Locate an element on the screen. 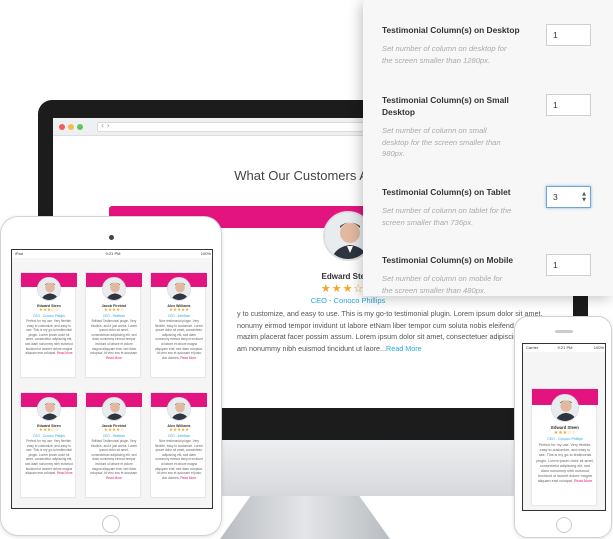 The height and width of the screenshot is (539, 613). ios-status-bar: iPad 9:21 PM 100% is located at coordinates (112, 254).